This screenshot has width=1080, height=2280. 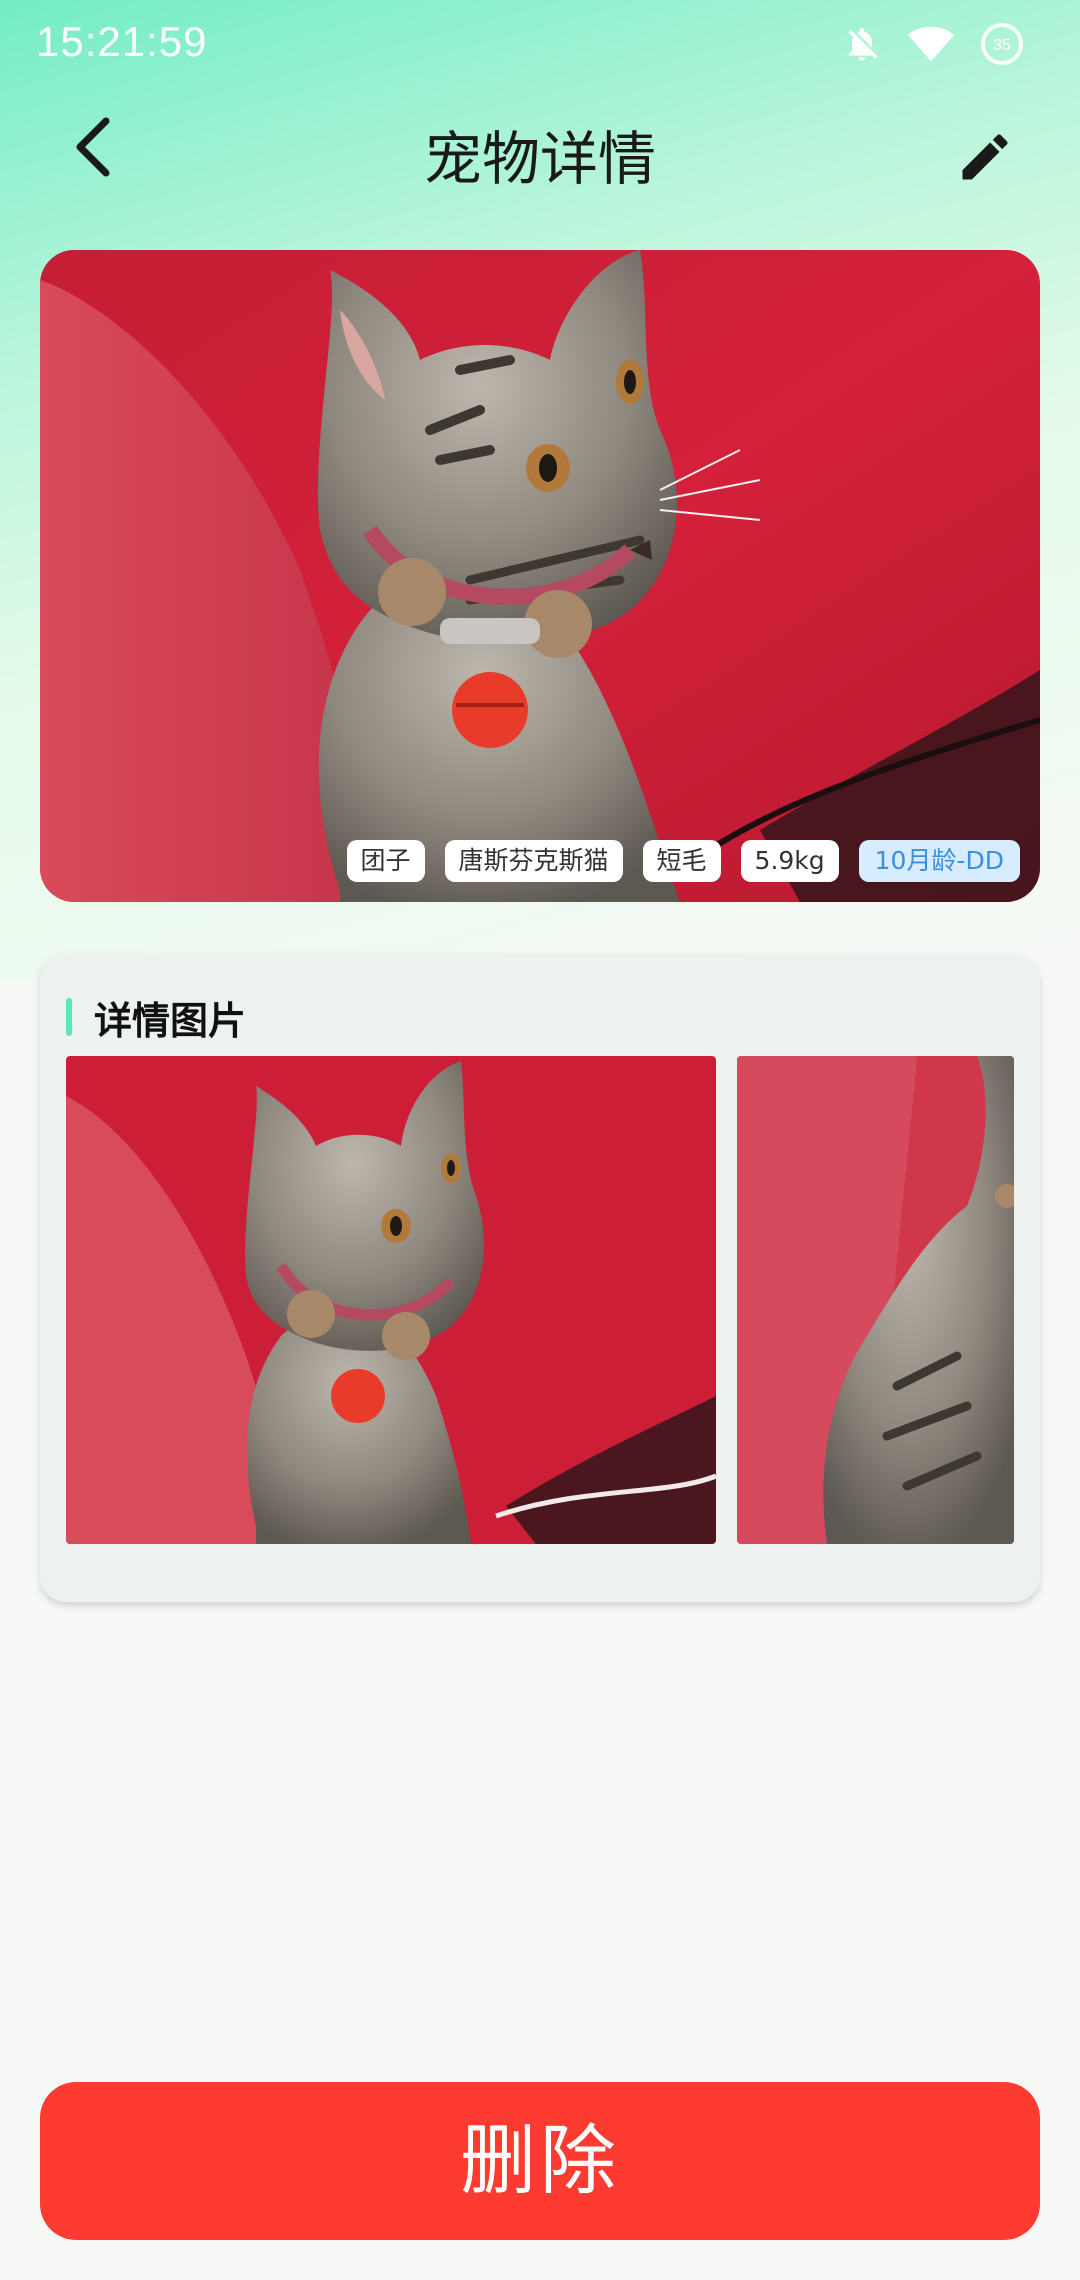 I want to click on wifi-icon, so click(x=931, y=44).